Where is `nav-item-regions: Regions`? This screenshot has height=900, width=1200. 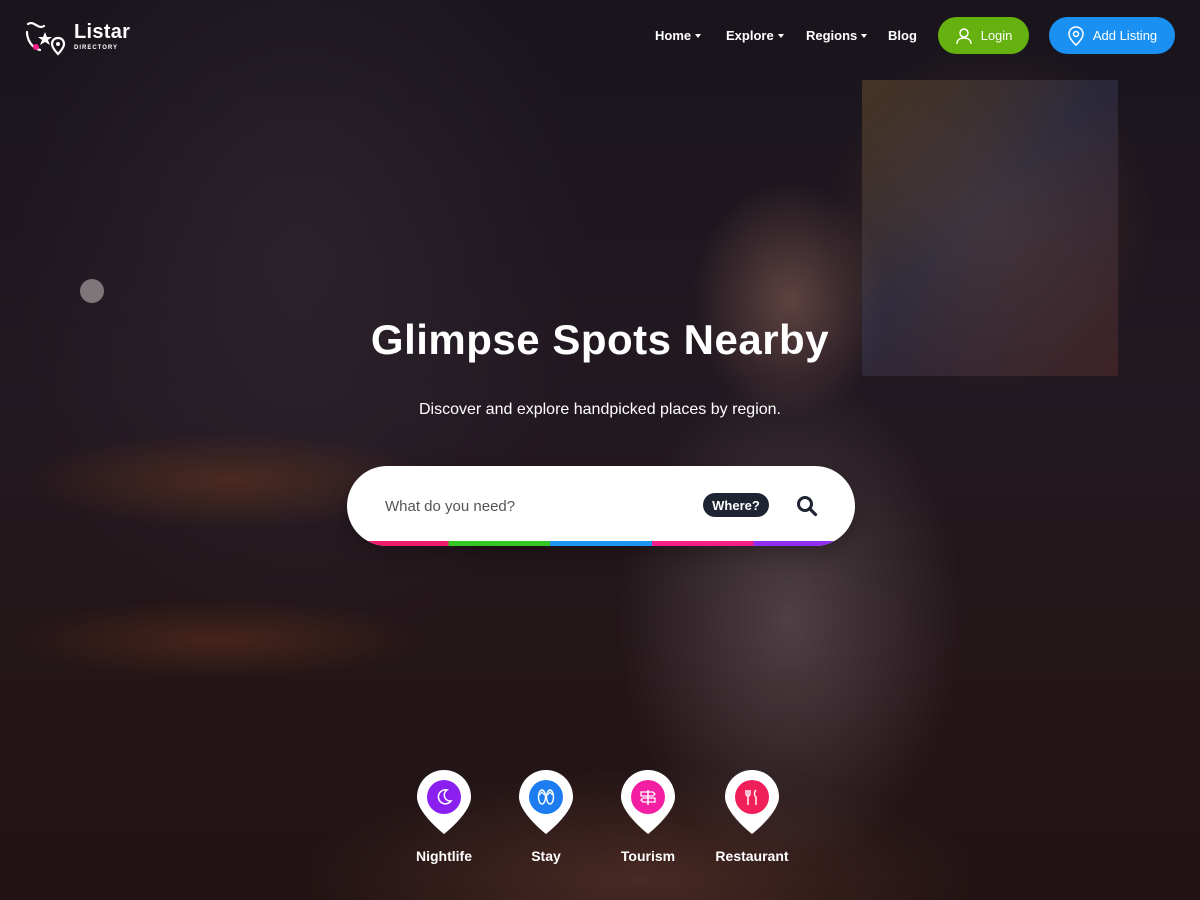
nav-item-regions: Regions is located at coordinates (837, 35).